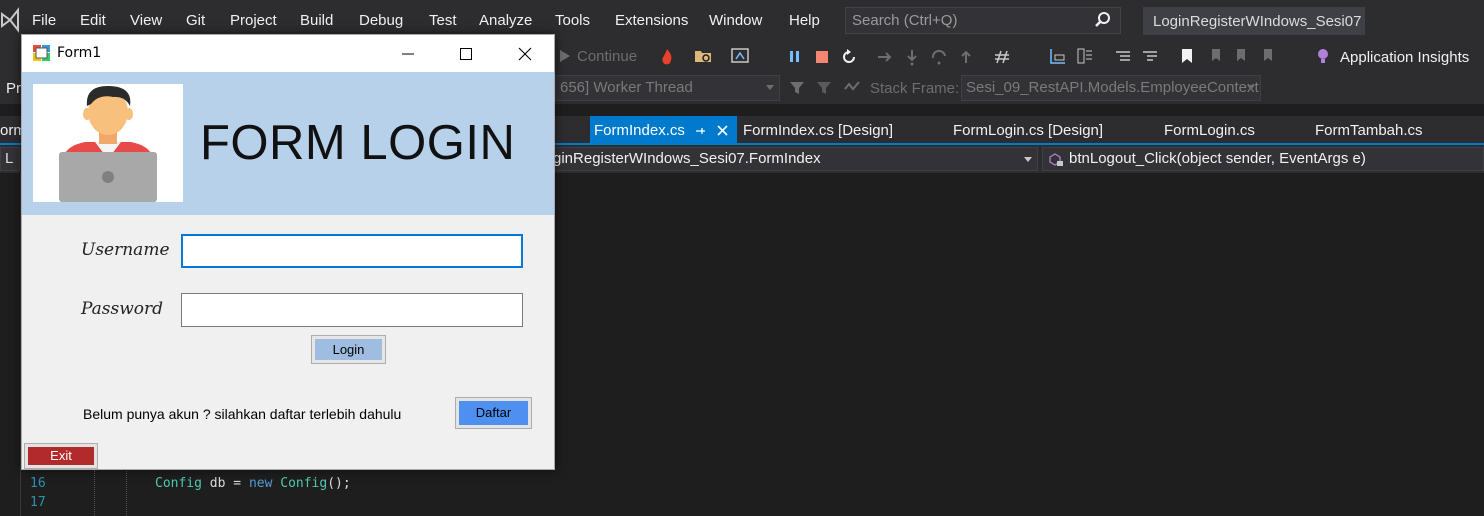  Describe the element at coordinates (703, 56) in the screenshot. I see `folder-search-icon` at that location.